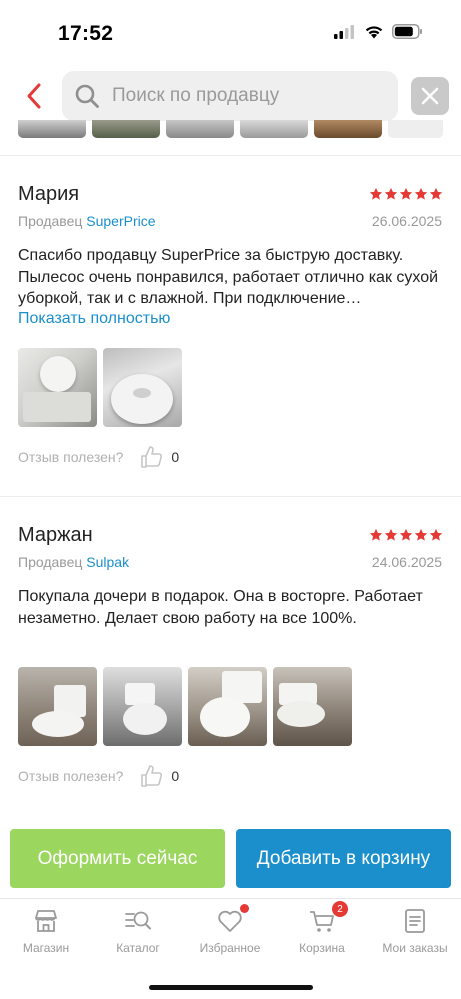 The image size is (461, 999). Describe the element at coordinates (415, 937) in the screenshot. I see `tab-my-orders: Мои заказы` at that location.